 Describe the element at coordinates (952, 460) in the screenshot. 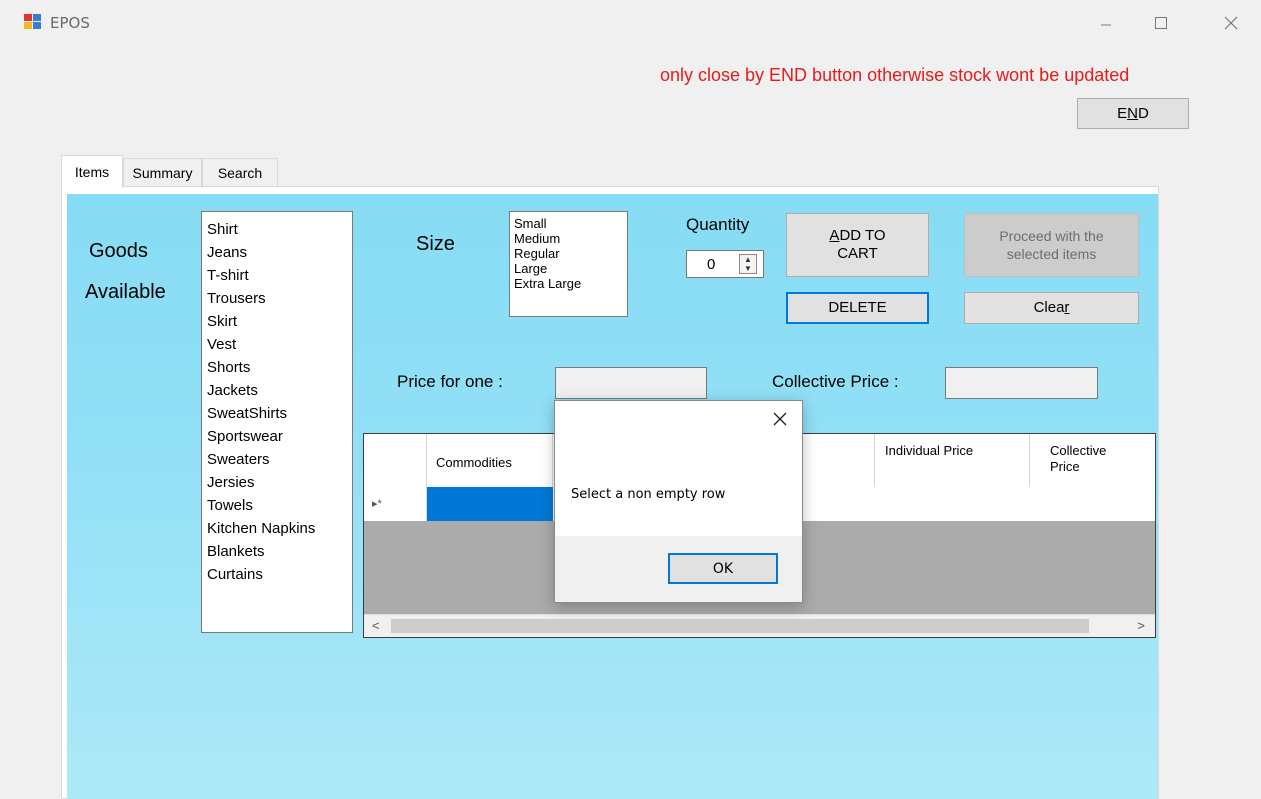

I see `column-header-individual-price: Individual Price` at that location.